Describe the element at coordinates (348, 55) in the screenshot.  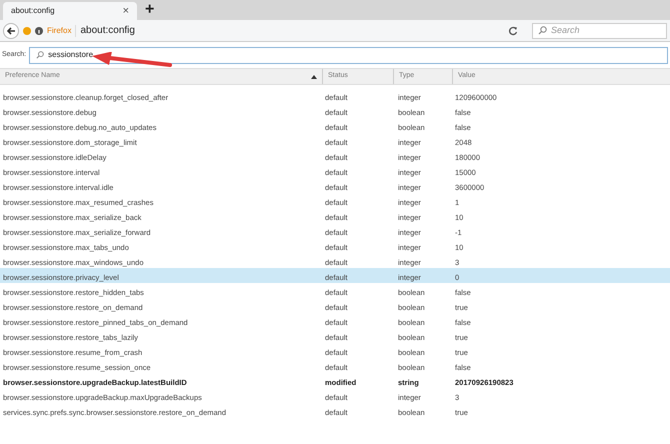
I see `filter-field: sessionstore` at that location.